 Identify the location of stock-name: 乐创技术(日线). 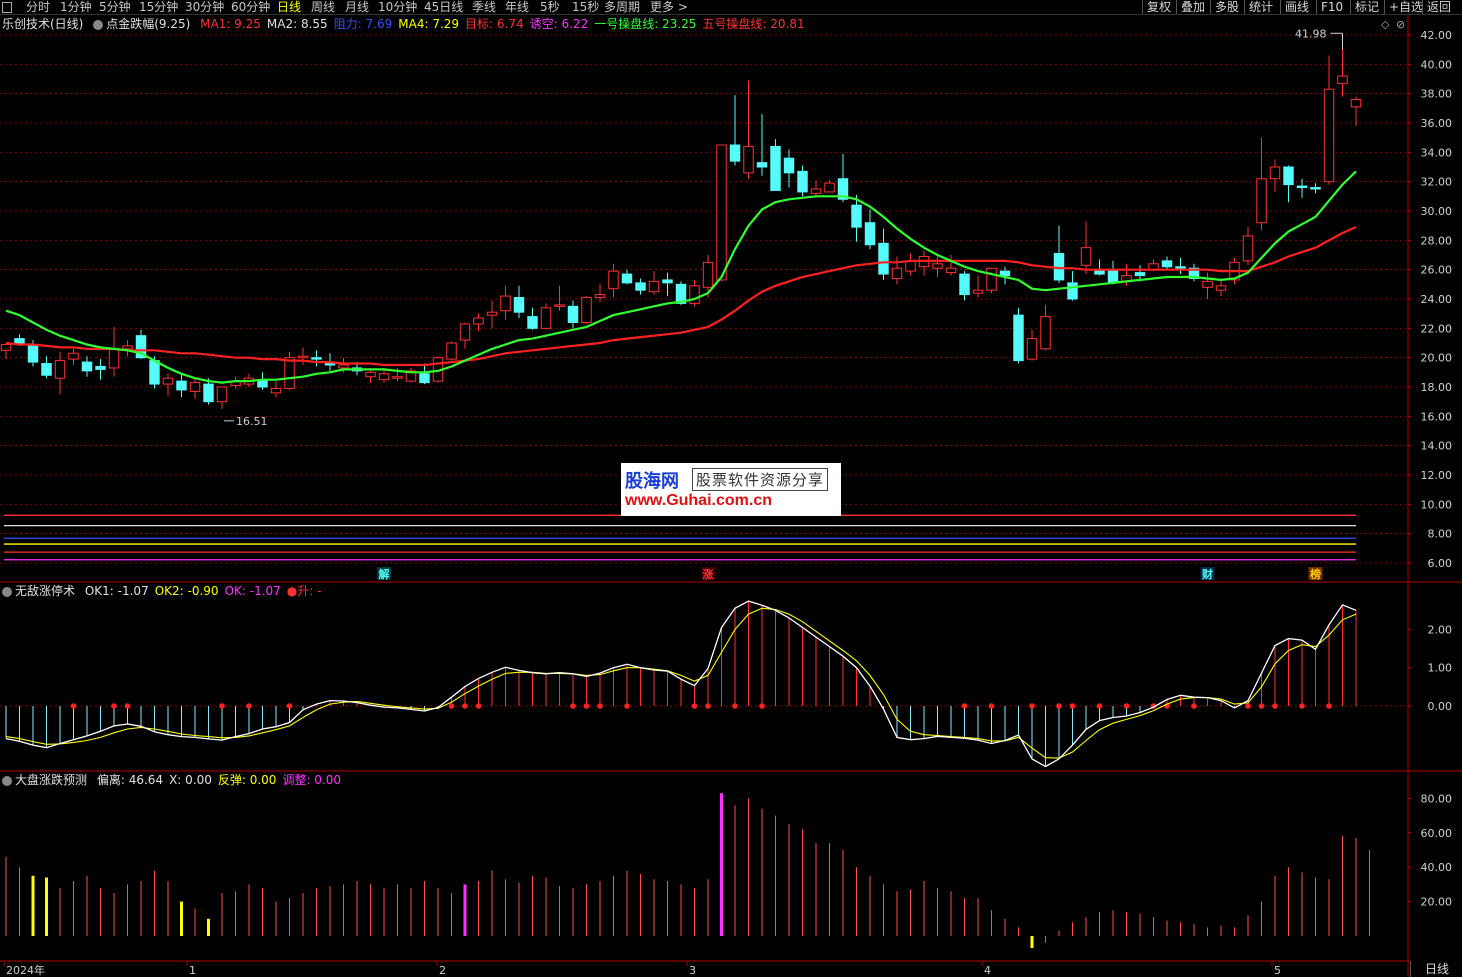
(43, 24).